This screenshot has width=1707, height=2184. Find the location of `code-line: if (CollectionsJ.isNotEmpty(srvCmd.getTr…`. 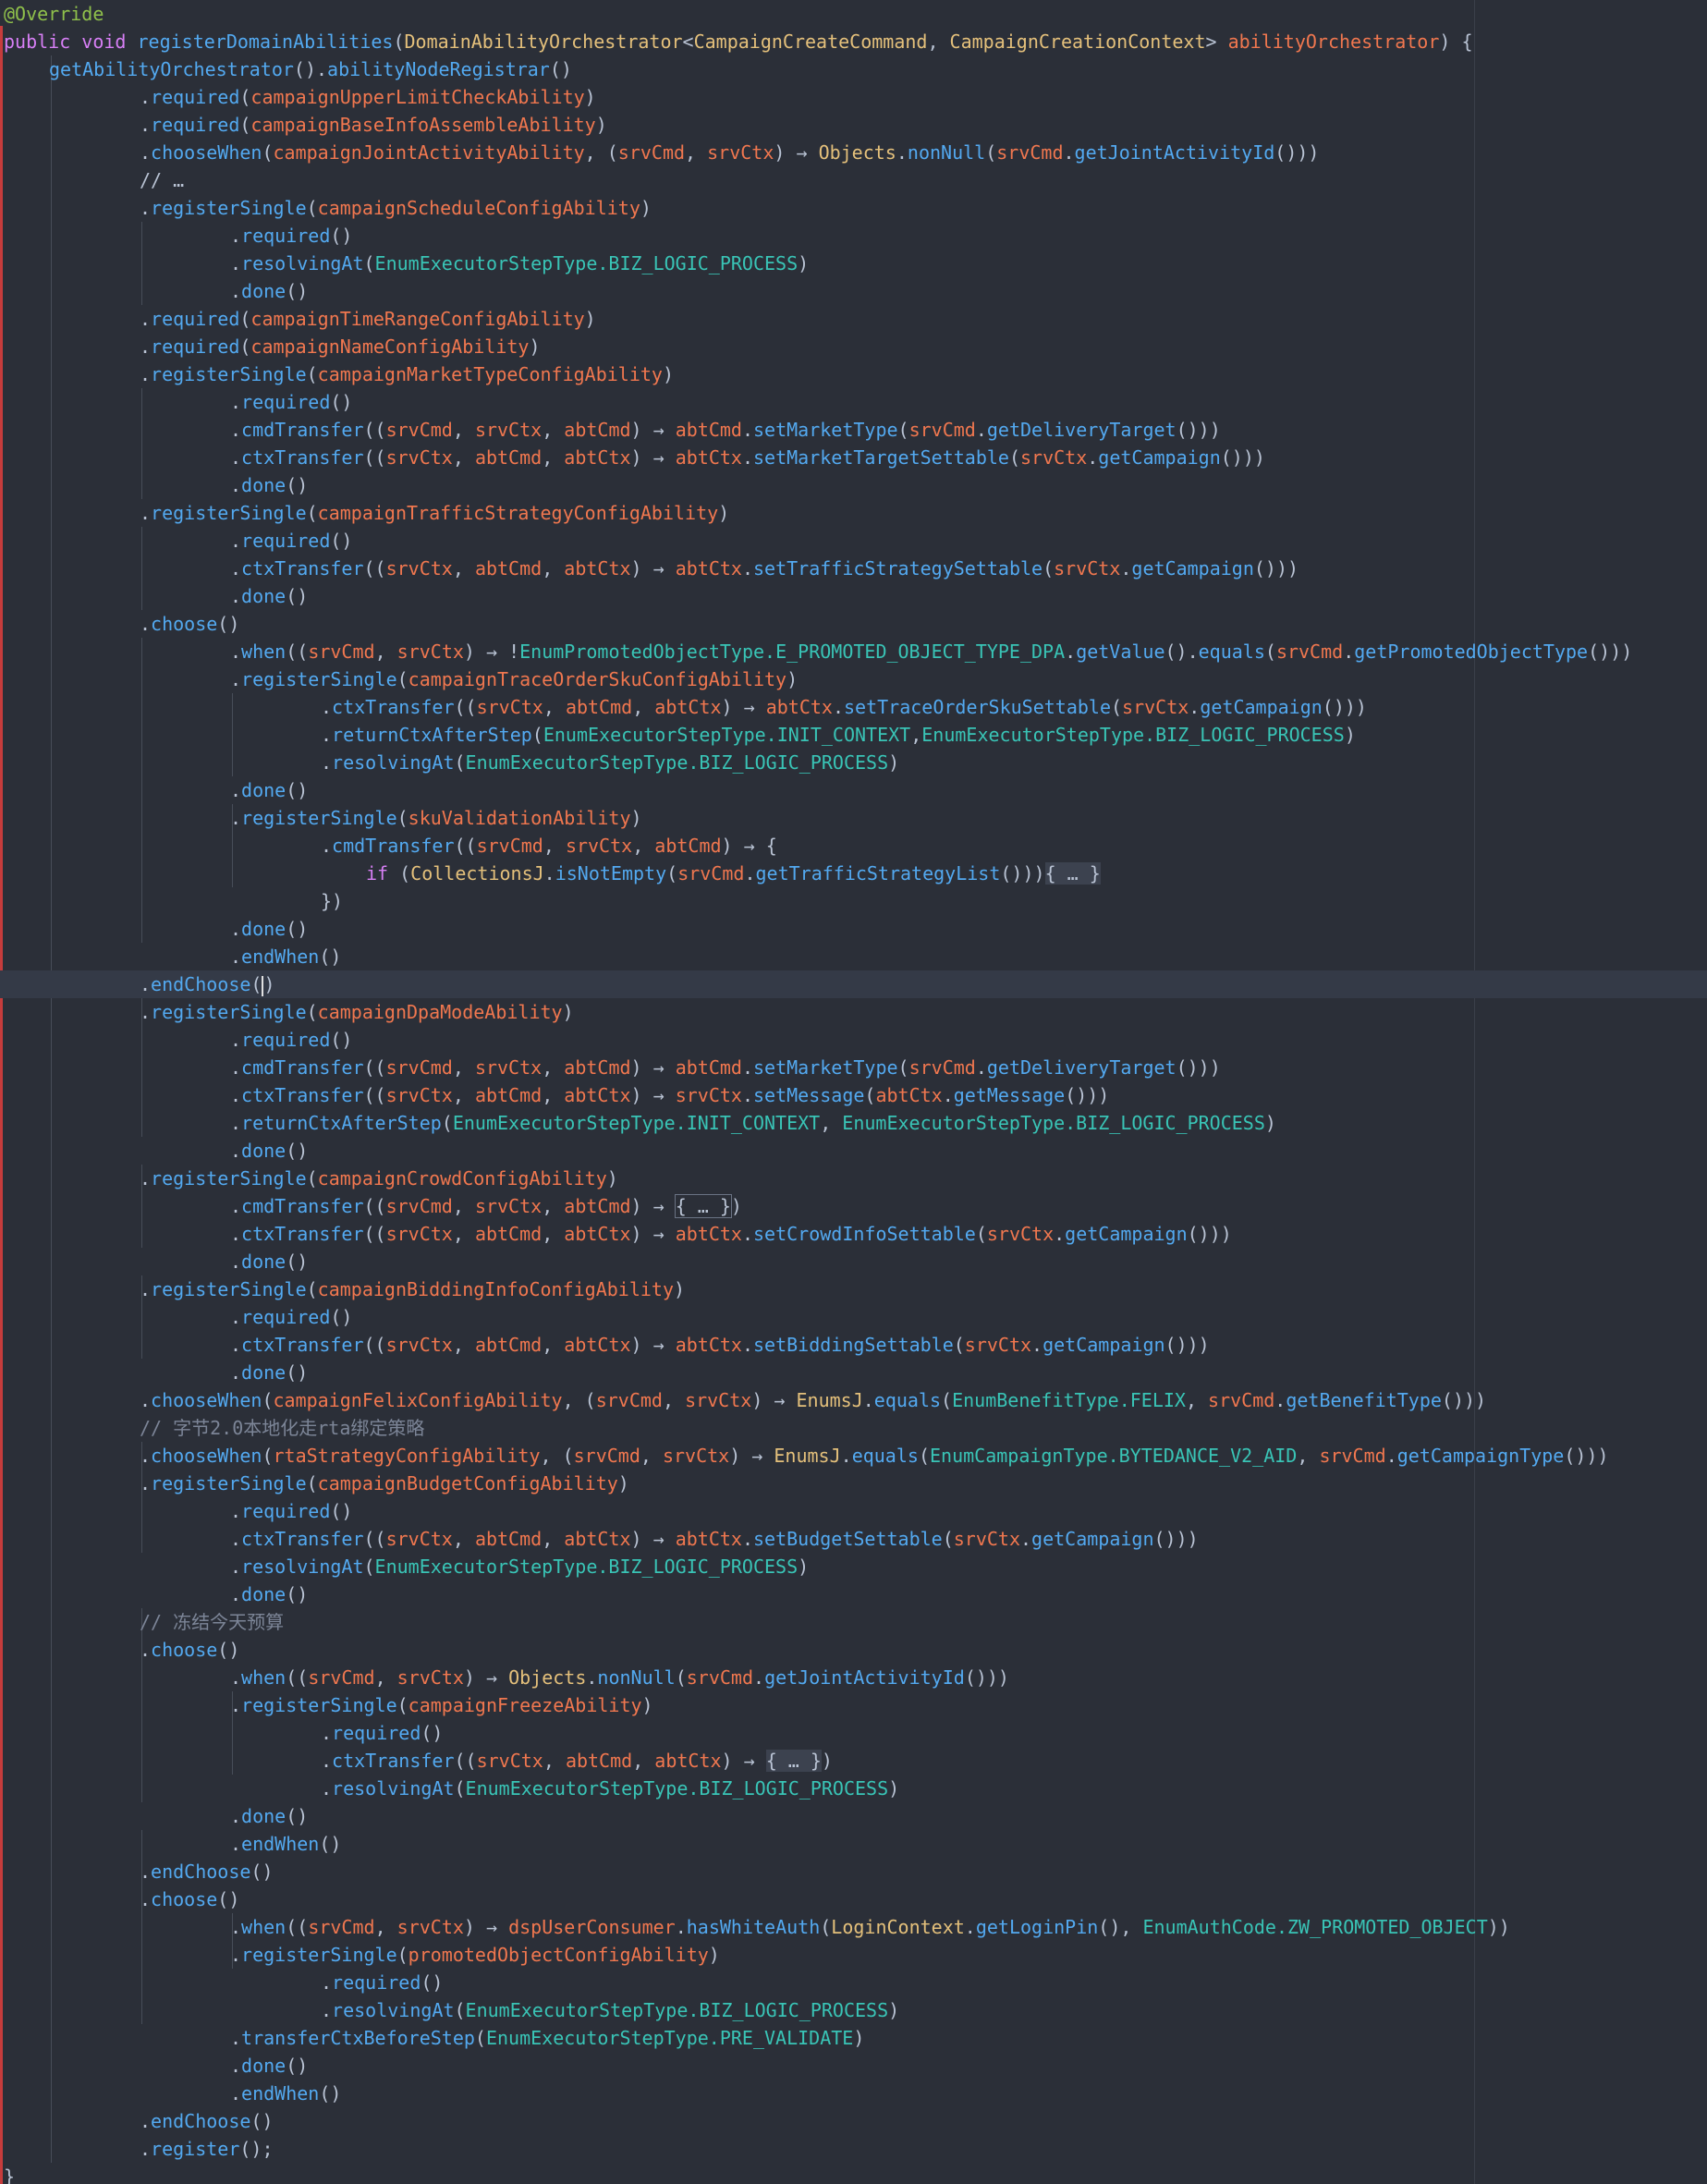

code-line: if (CollectionsJ.isNotEmpty(srvCmd.getTr… is located at coordinates (854, 873).